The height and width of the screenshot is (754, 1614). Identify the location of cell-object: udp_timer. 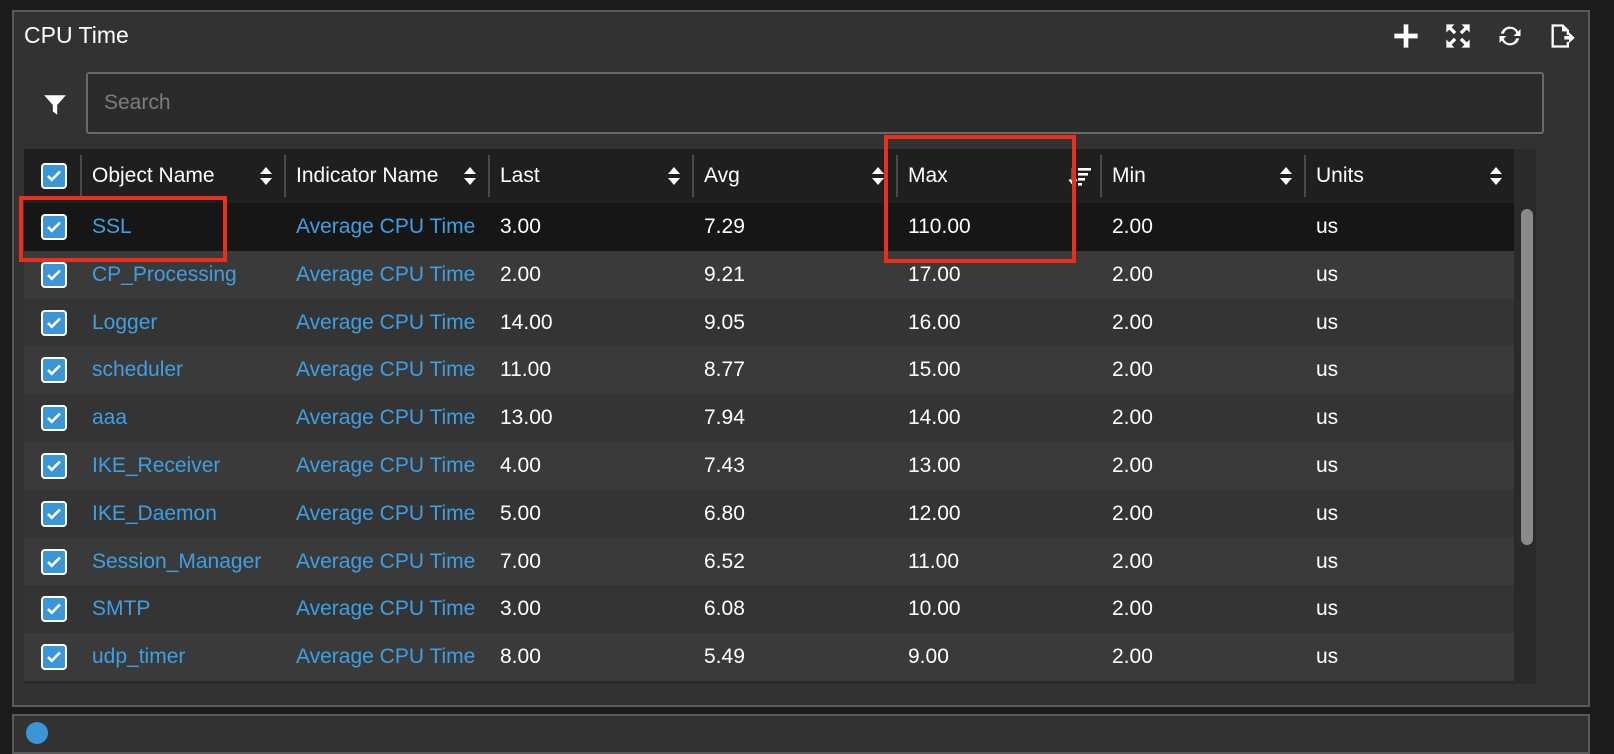
(132, 657).